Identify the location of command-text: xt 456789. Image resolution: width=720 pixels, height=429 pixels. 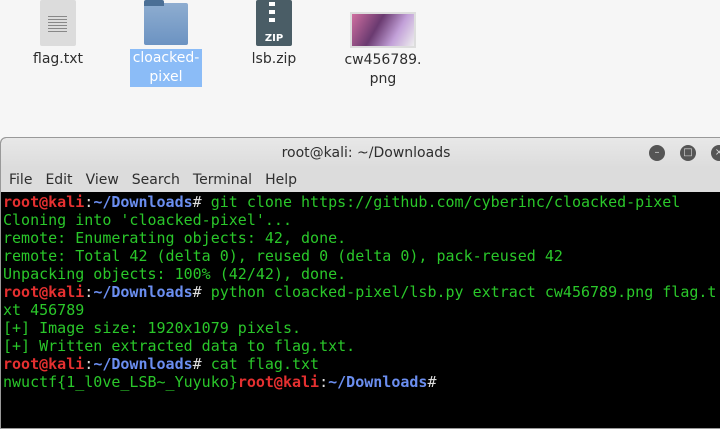
(44, 310).